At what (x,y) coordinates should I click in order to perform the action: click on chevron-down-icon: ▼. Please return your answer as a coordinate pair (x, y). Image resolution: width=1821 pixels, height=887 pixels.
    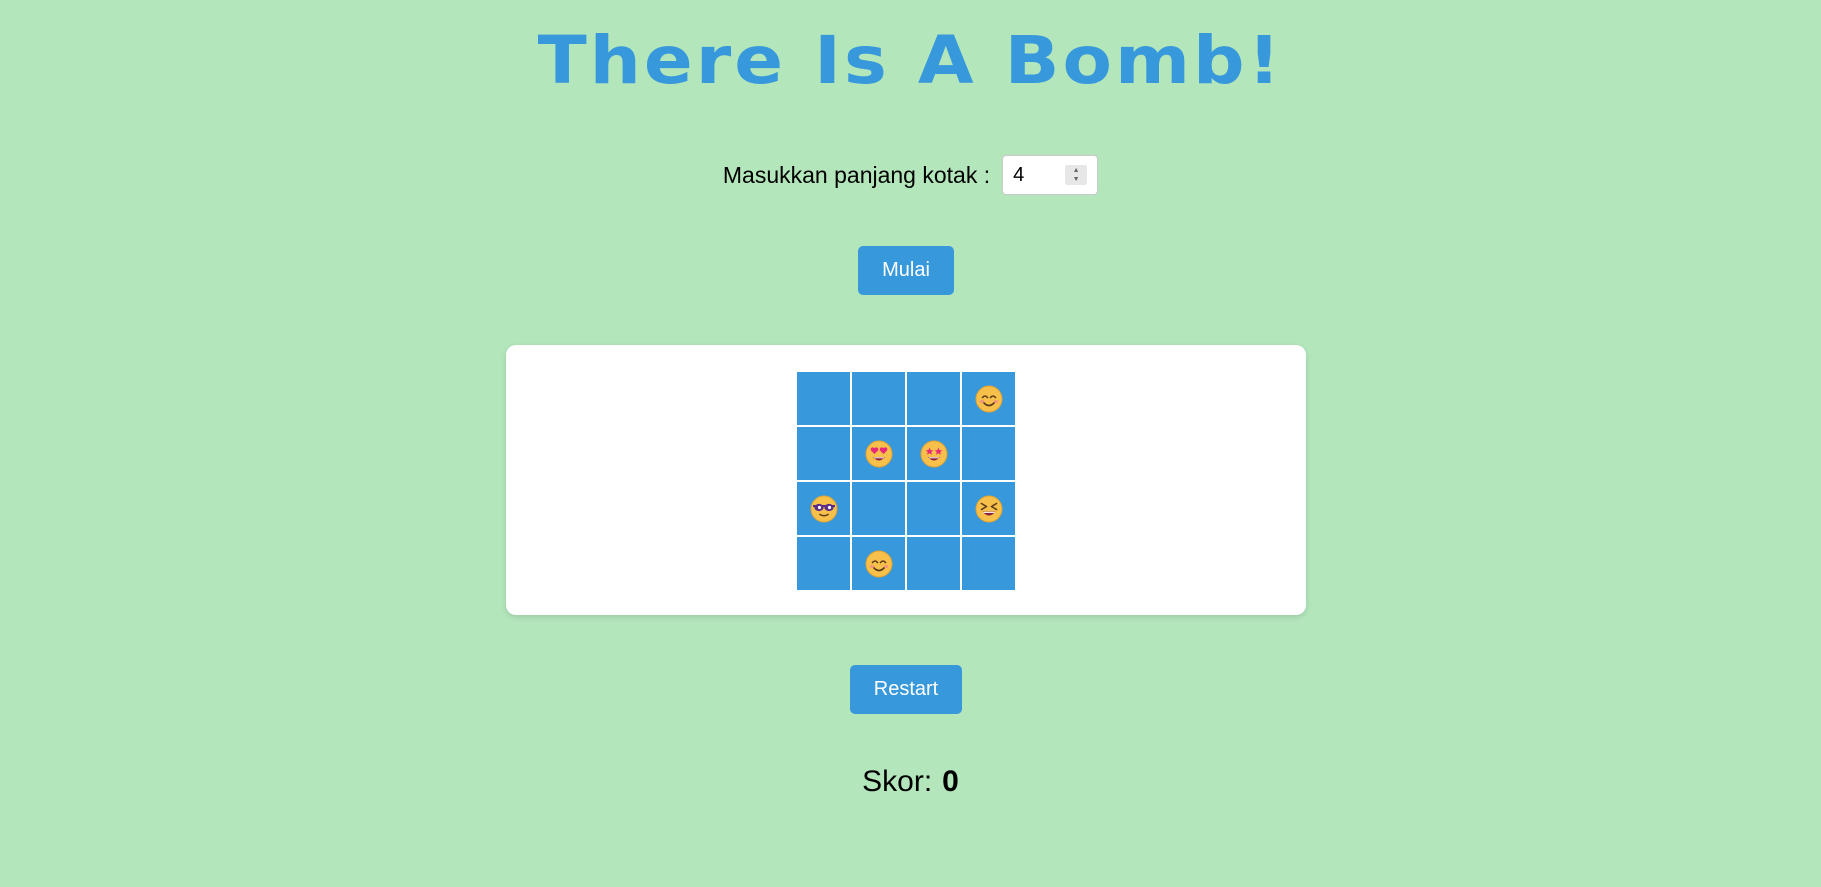
    Looking at the image, I should click on (1076, 179).